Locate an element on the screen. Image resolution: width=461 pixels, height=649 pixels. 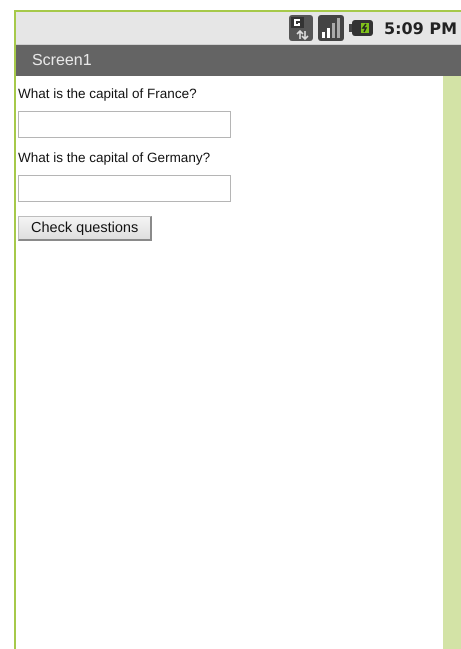
question-label: What is the capital of Germany? is located at coordinates (114, 157).